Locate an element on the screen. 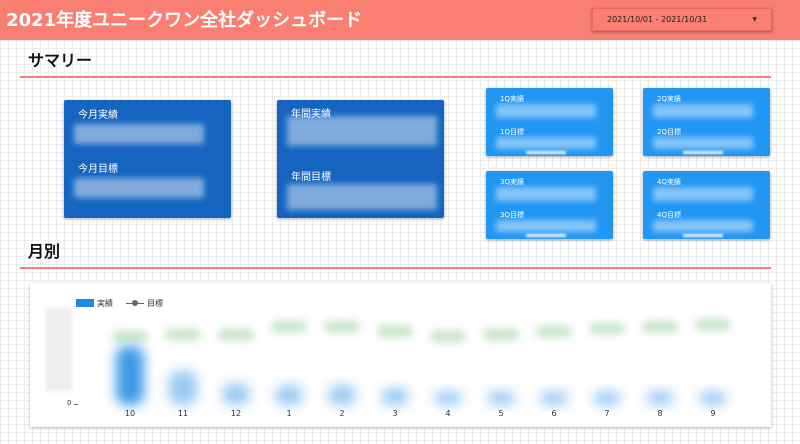  q2-actual-value is located at coordinates (703, 111).